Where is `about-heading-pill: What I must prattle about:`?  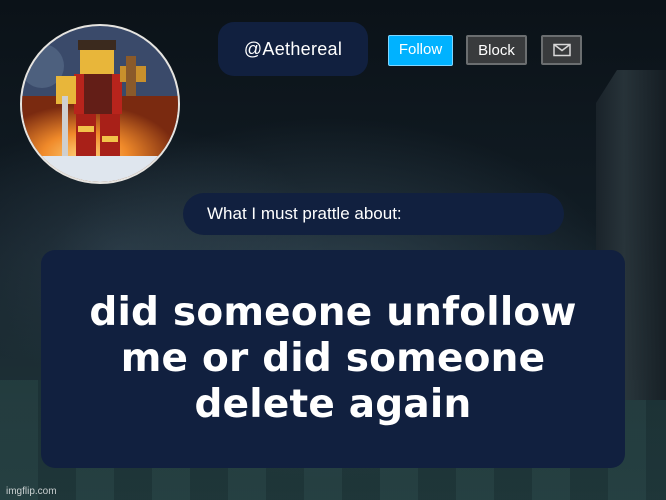 about-heading-pill: What I must prattle about: is located at coordinates (373, 214).